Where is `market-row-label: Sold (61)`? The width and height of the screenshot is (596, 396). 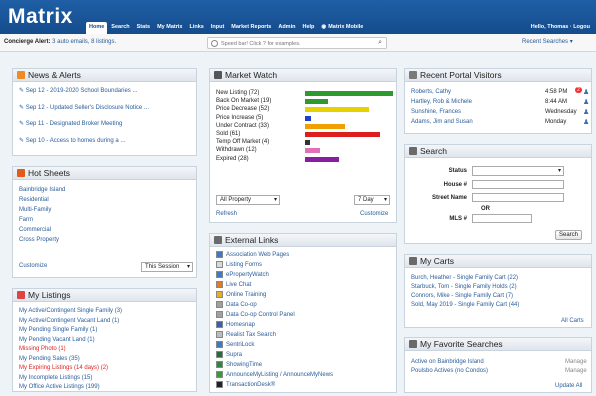
market-row-label: Sold (61) is located at coordinates (228, 134).